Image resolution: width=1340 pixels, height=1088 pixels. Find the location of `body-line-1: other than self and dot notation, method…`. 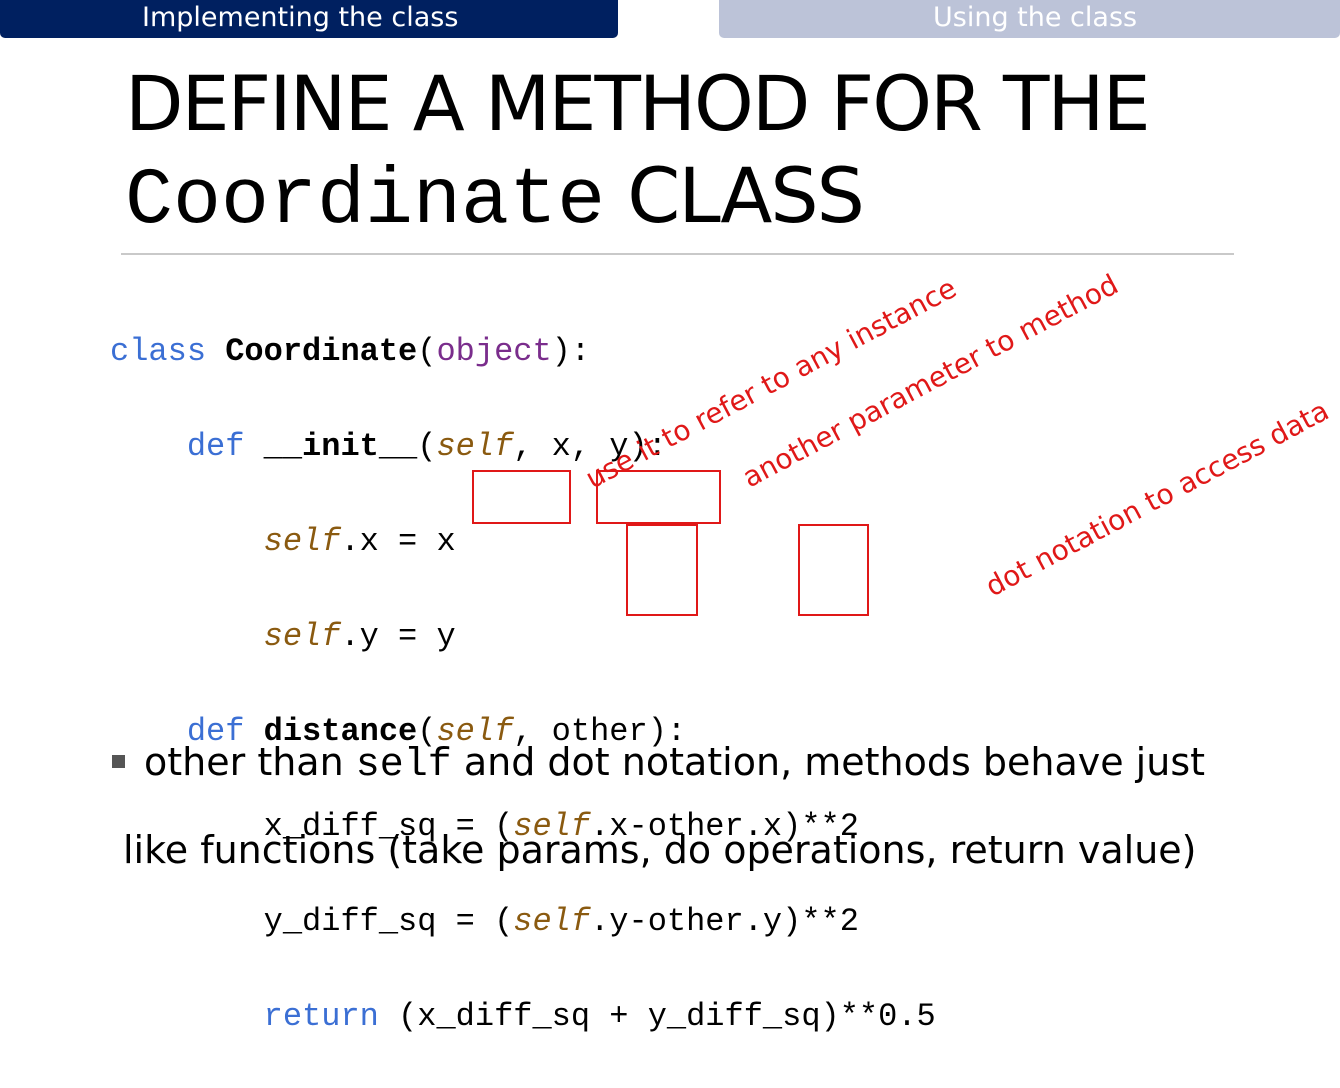

body-line-1: other than self and dot notation, method… is located at coordinates (739, 764).